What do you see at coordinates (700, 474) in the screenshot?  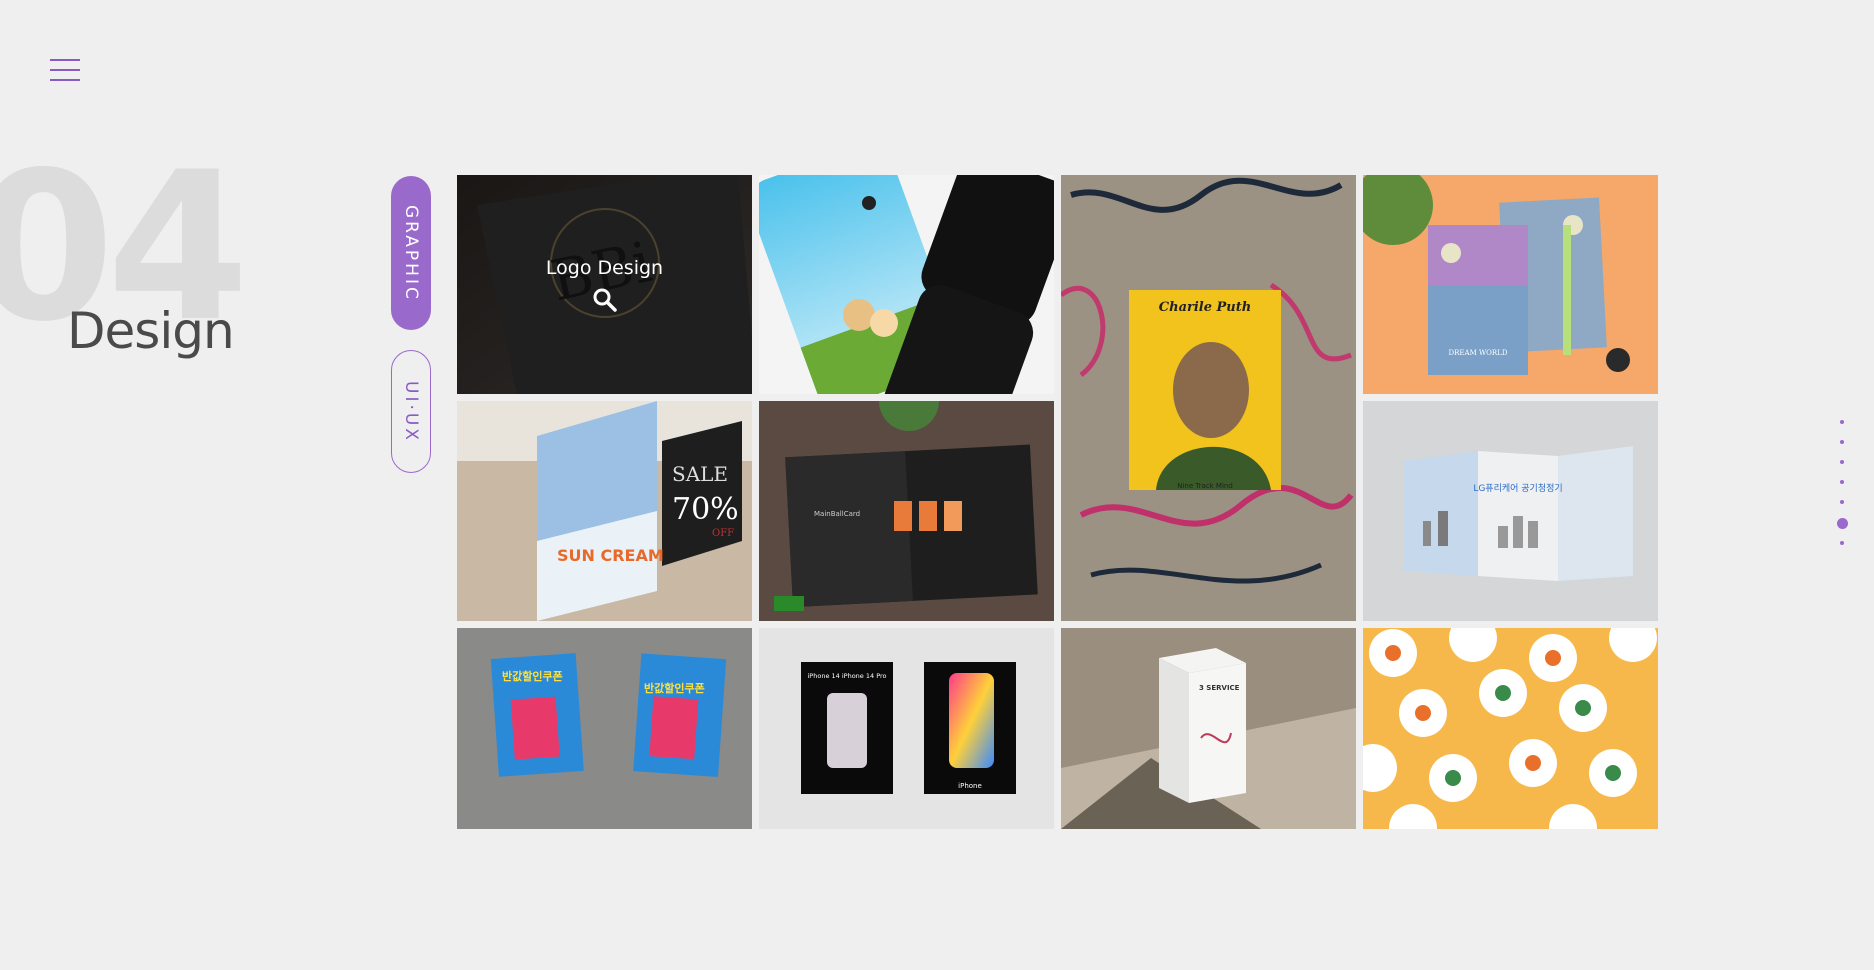 I see `svg-text: SALE` at bounding box center [700, 474].